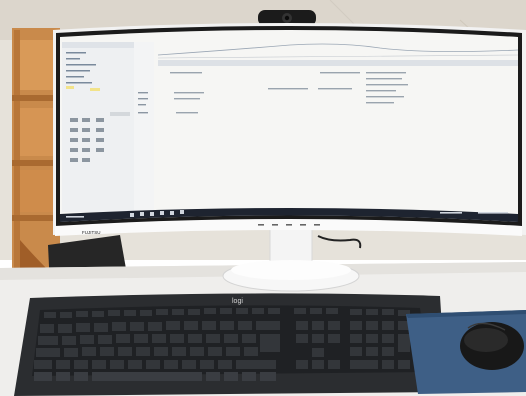 This screenshot has width=526, height=396. Describe the element at coordinates (237, 301) in the screenshot. I see `keyboard-brand: logi` at that location.